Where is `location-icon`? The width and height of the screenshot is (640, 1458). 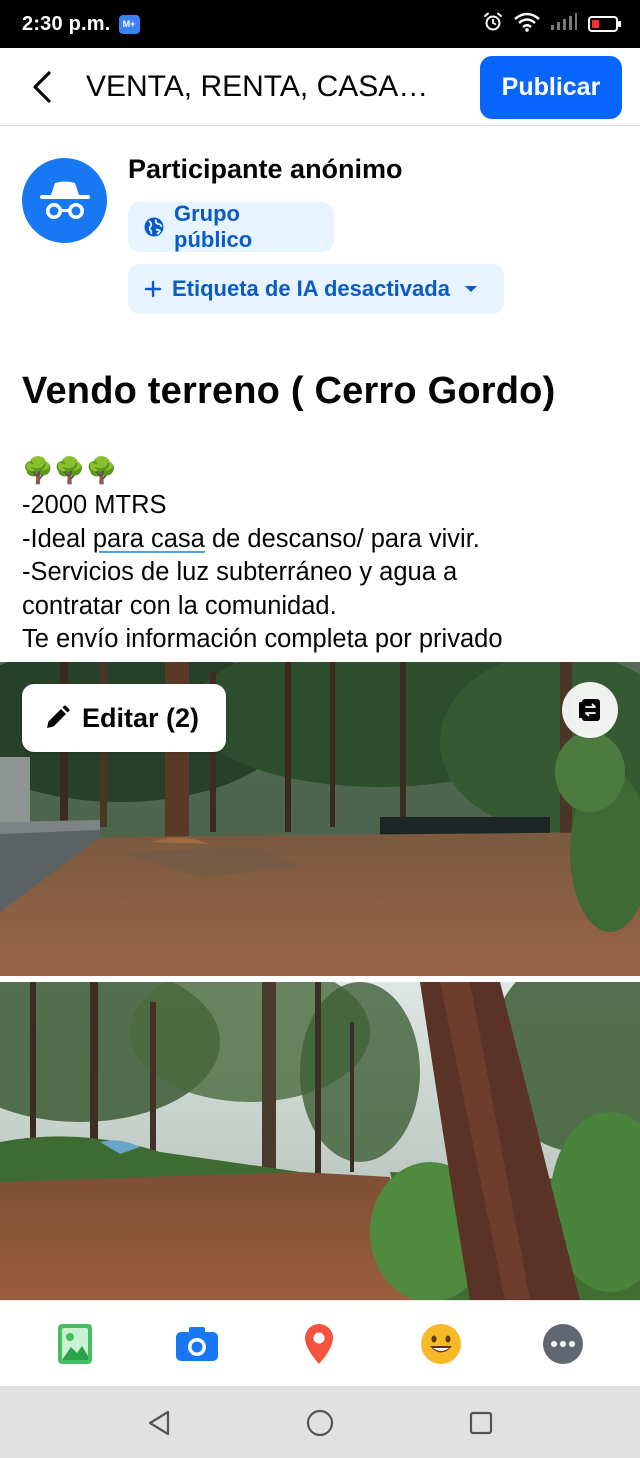
location-icon is located at coordinates (319, 1344).